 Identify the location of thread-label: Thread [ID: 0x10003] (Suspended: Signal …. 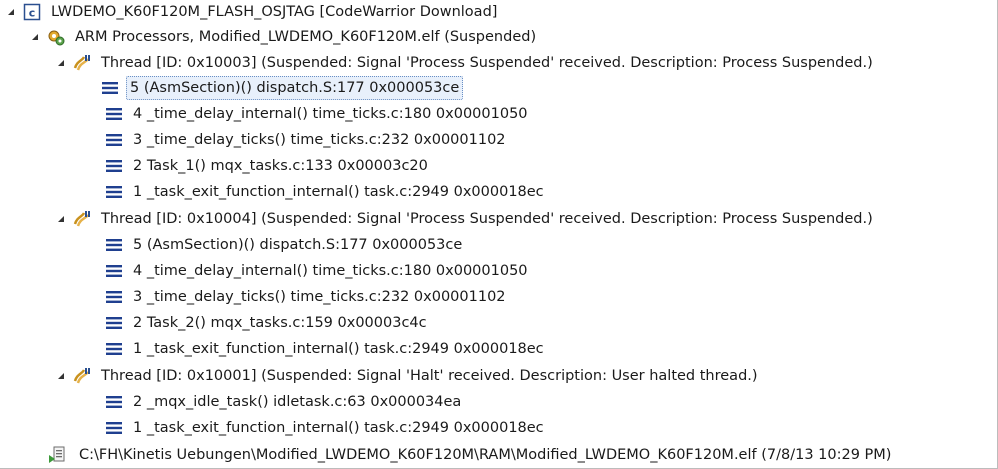
(487, 63).